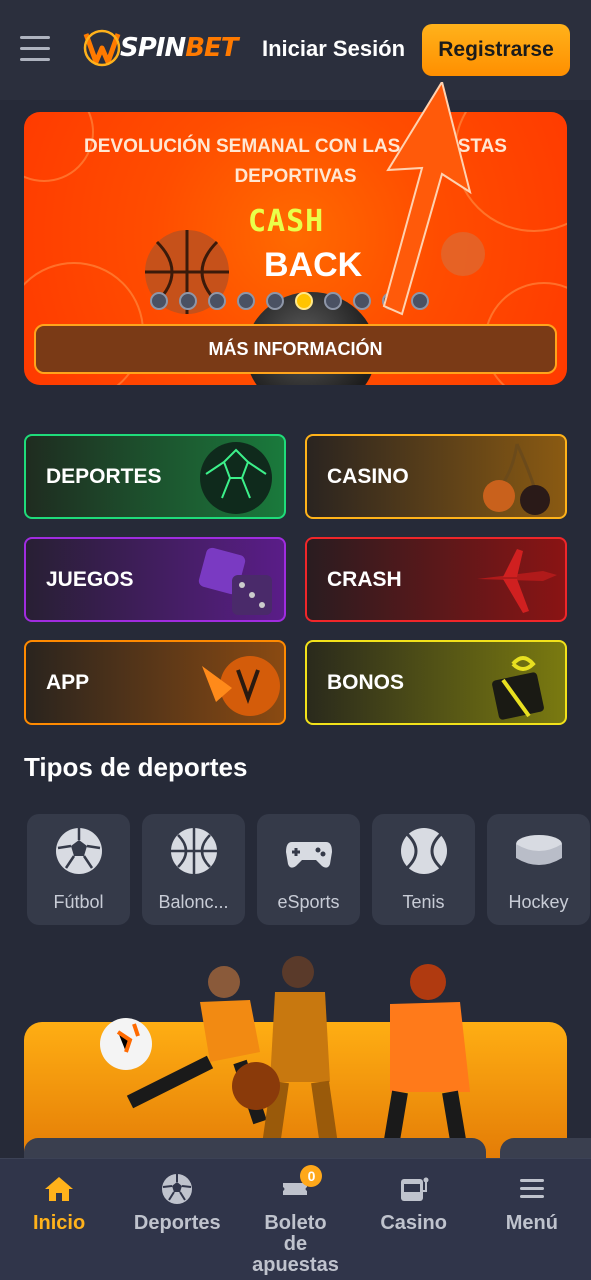 This screenshot has width=591, height=1280. What do you see at coordinates (531, 1223) in the screenshot?
I see `nav-label: Menú` at bounding box center [531, 1223].